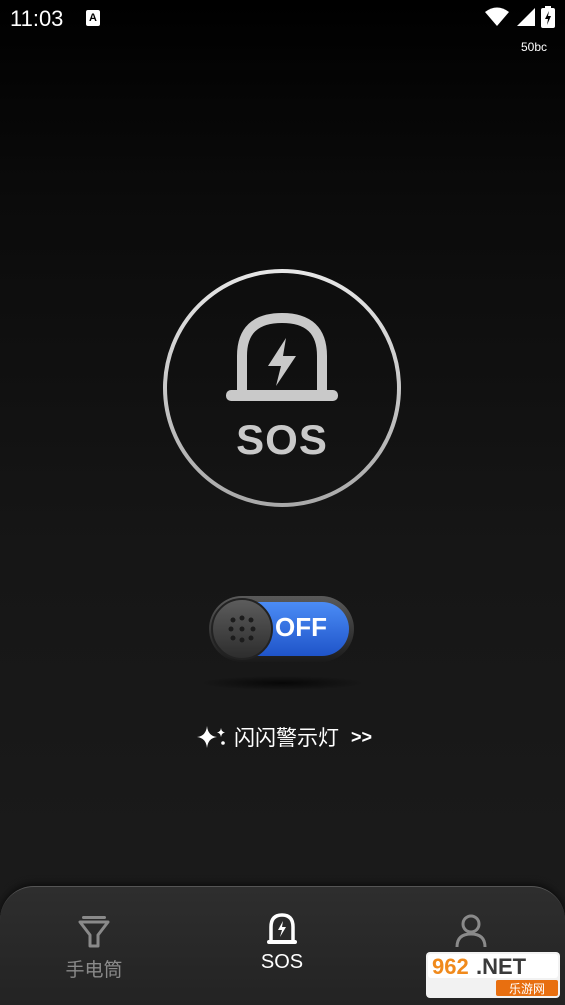  What do you see at coordinates (526, 17) in the screenshot?
I see `signal-icon` at bounding box center [526, 17].